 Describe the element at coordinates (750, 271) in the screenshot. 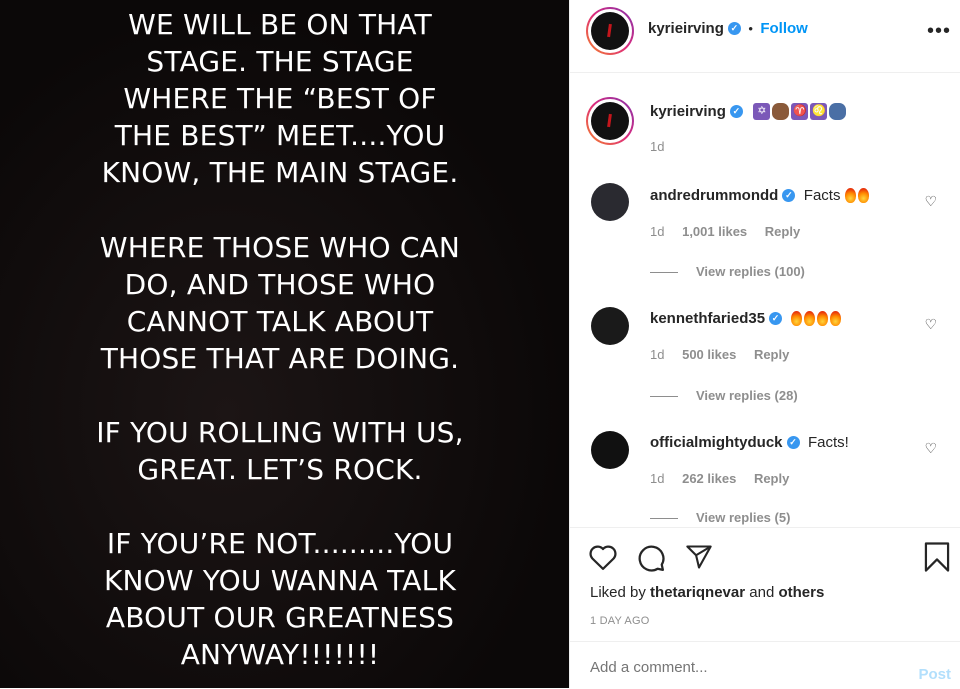

I see `view-replies-label: View replies (100)` at that location.